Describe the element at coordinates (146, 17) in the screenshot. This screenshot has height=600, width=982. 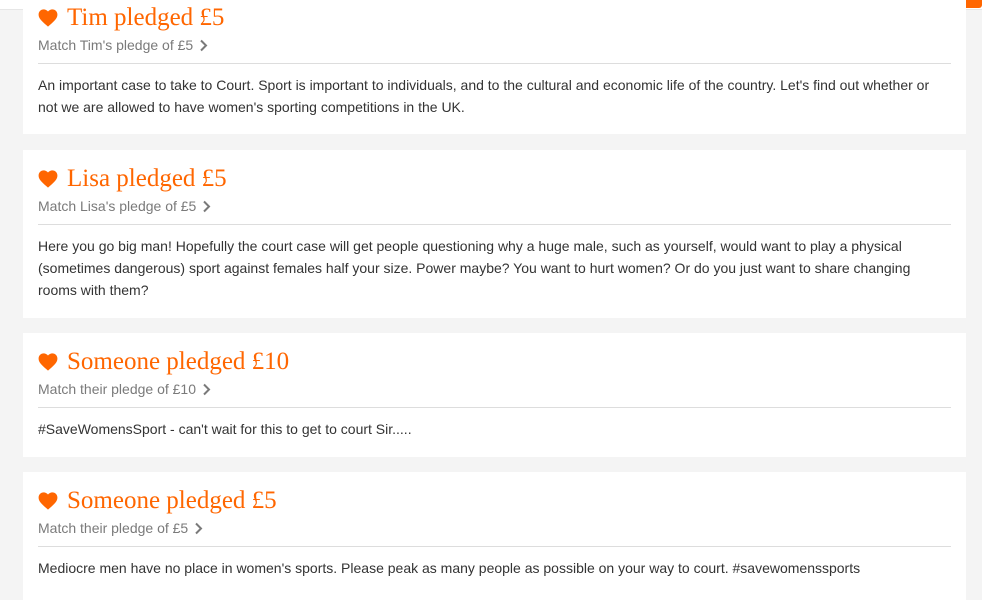
I see `pledge-title: Tim pledged £5` at that location.